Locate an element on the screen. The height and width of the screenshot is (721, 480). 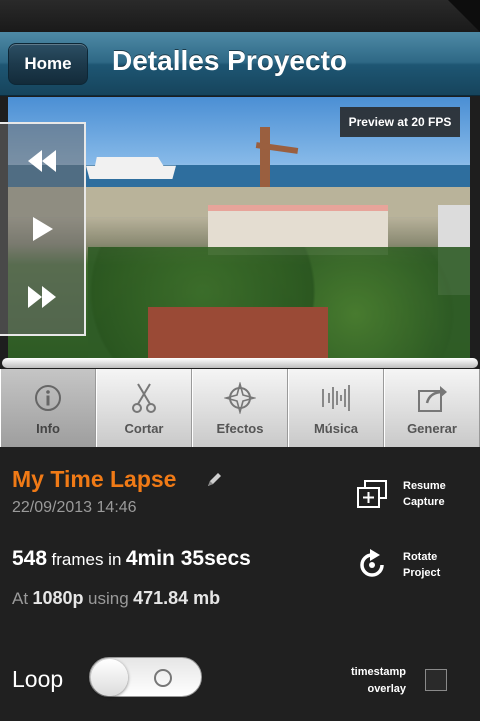
tab-musica-label: Música is located at coordinates (336, 428).